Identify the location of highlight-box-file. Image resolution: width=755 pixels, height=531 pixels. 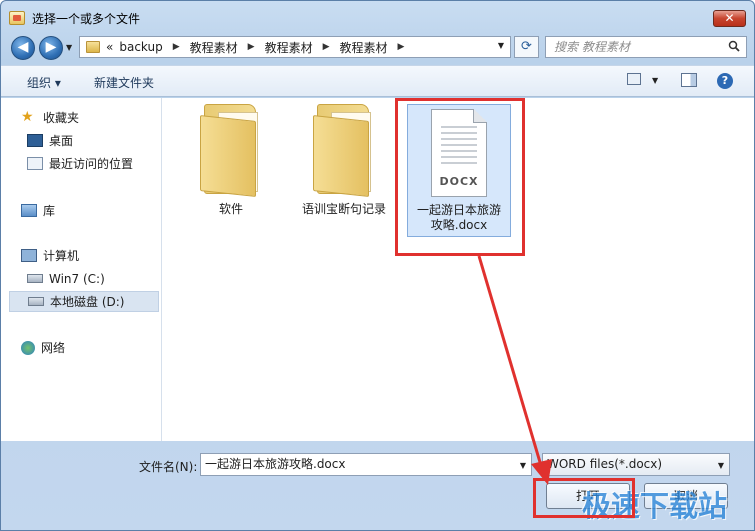
(460, 177).